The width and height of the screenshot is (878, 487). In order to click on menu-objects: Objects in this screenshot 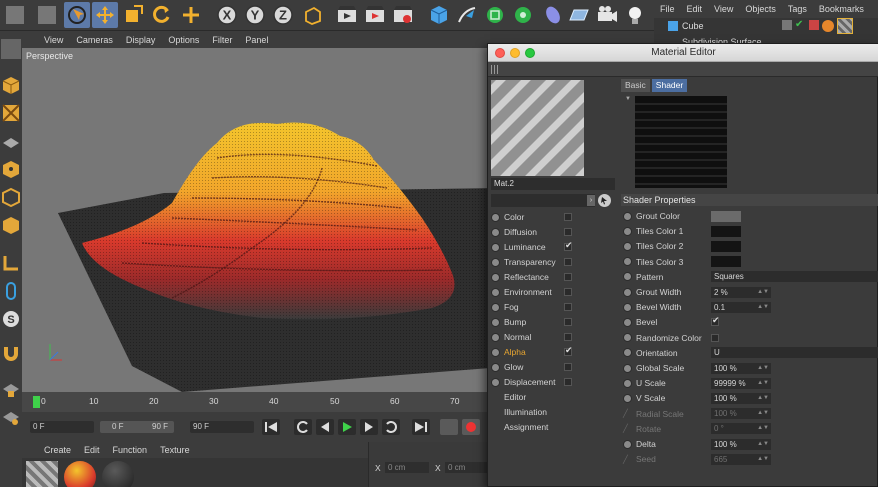, I will do `click(760, 9)`.